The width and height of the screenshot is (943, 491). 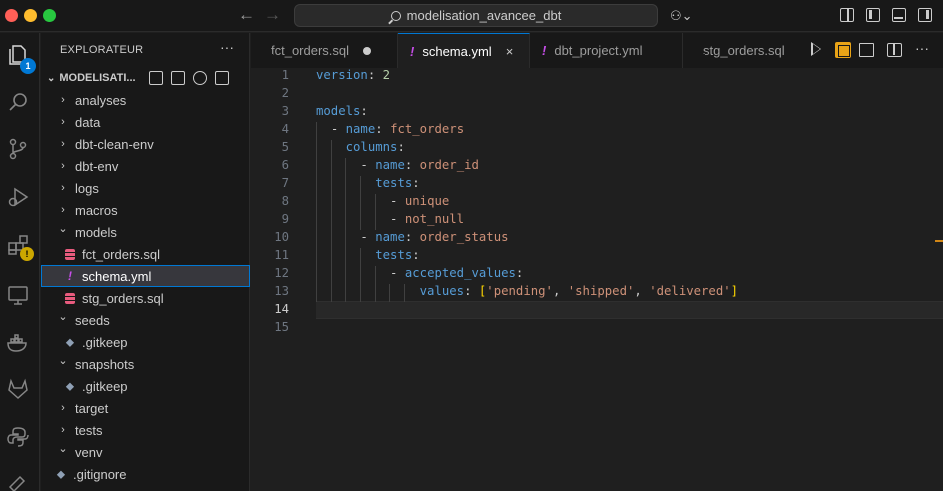 What do you see at coordinates (925, 15) in the screenshot?
I see `toggle-secondary-sidebar-icon` at bounding box center [925, 15].